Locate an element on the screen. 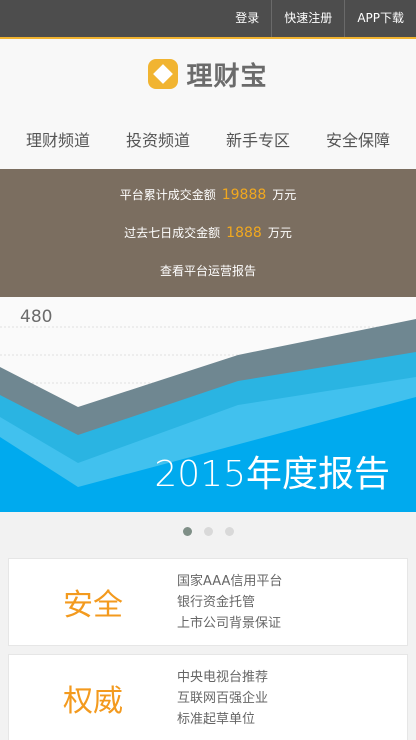  nav-newbie: 新手专区 is located at coordinates (258, 139).